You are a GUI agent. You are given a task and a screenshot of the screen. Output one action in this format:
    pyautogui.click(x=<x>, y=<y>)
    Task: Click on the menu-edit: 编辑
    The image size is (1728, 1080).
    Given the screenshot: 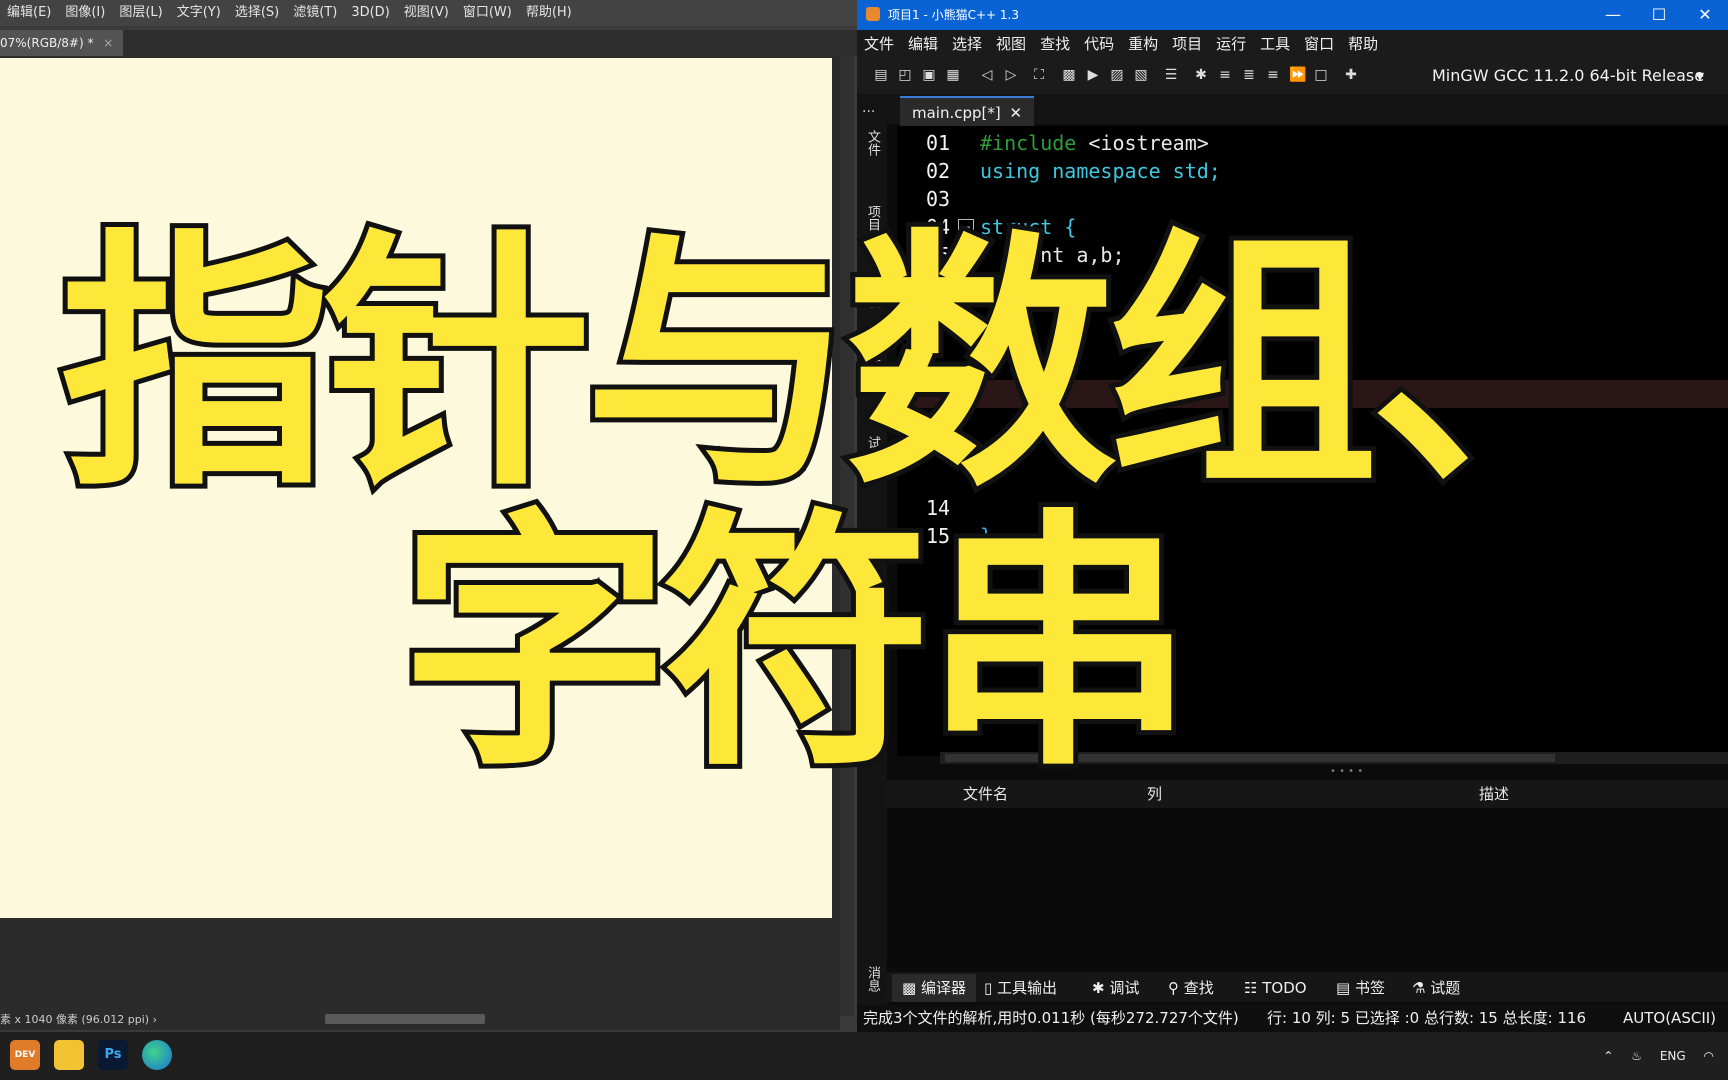 What is the action you would take?
    pyautogui.click(x=923, y=44)
    